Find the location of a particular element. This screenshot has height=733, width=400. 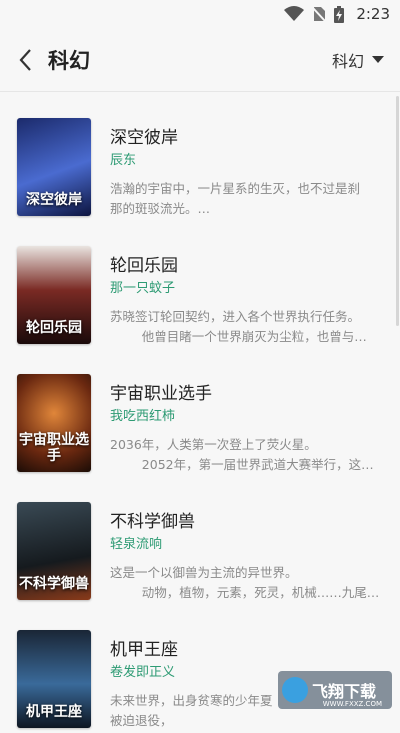

book-author: 我吃西红柿 is located at coordinates (143, 416).